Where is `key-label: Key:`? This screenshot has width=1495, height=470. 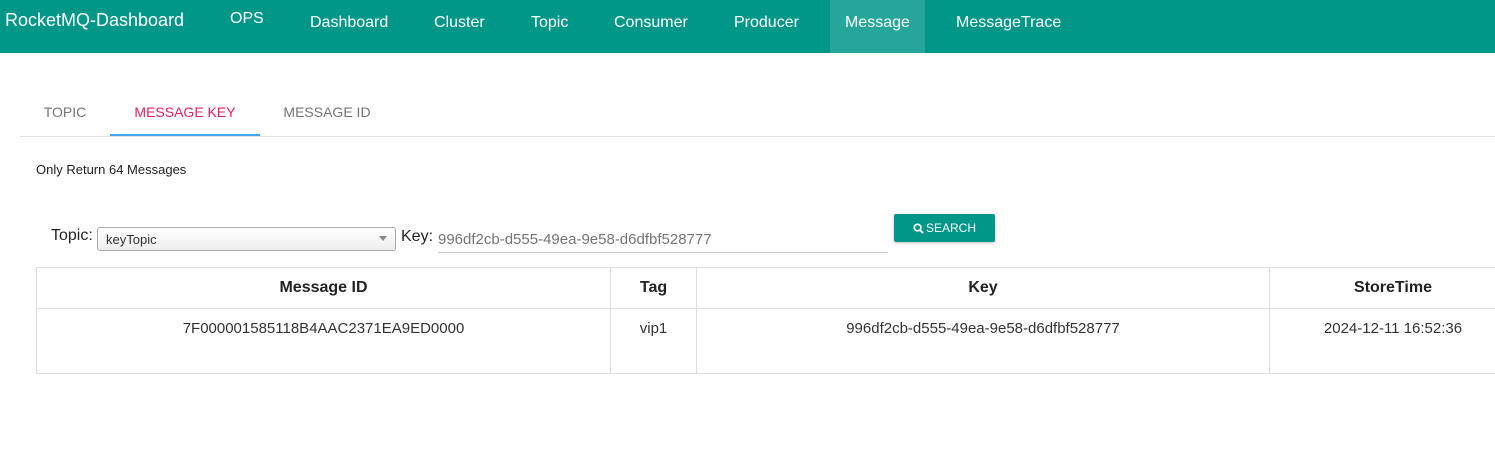 key-label: Key: is located at coordinates (417, 236).